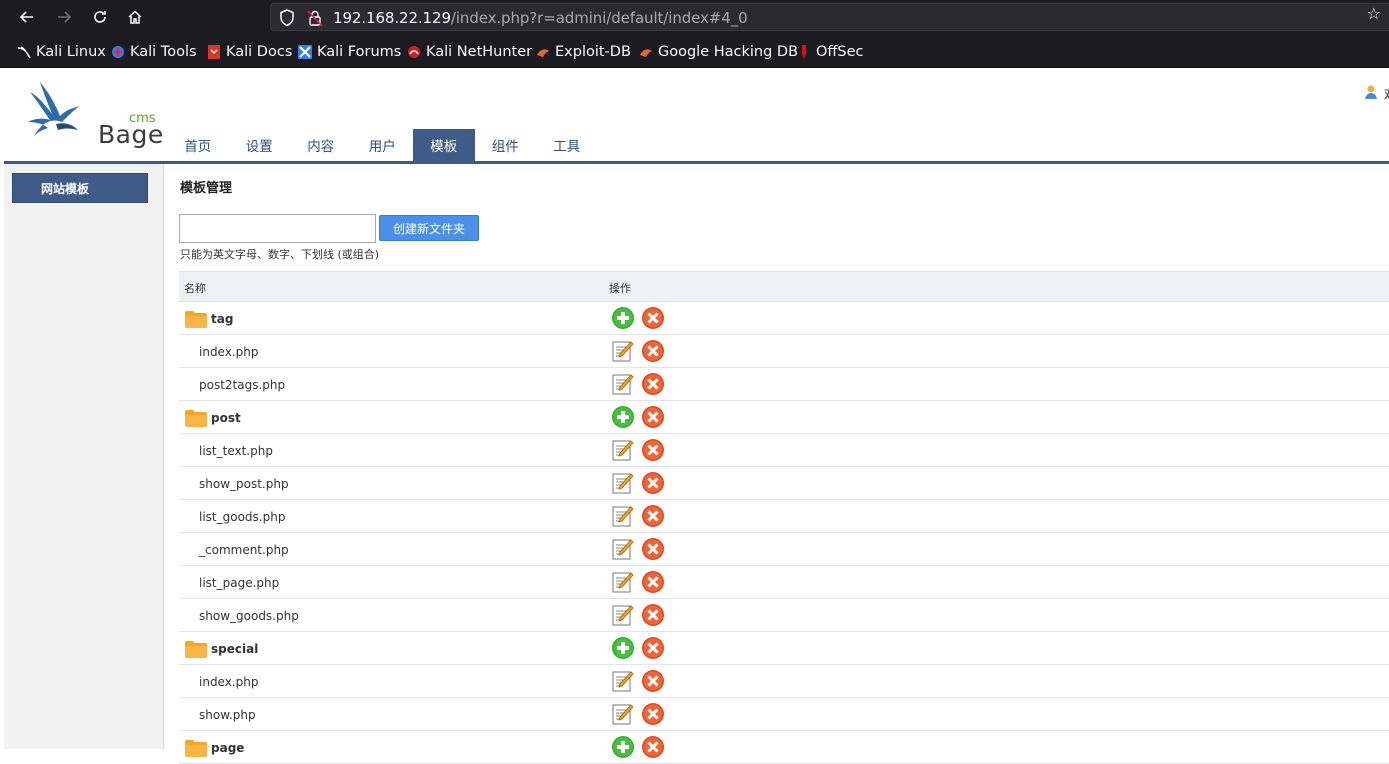 Image resolution: width=1389 pixels, height=764 pixels. What do you see at coordinates (259, 52) in the screenshot?
I see `bookmark-label: Kali Docs` at bounding box center [259, 52].